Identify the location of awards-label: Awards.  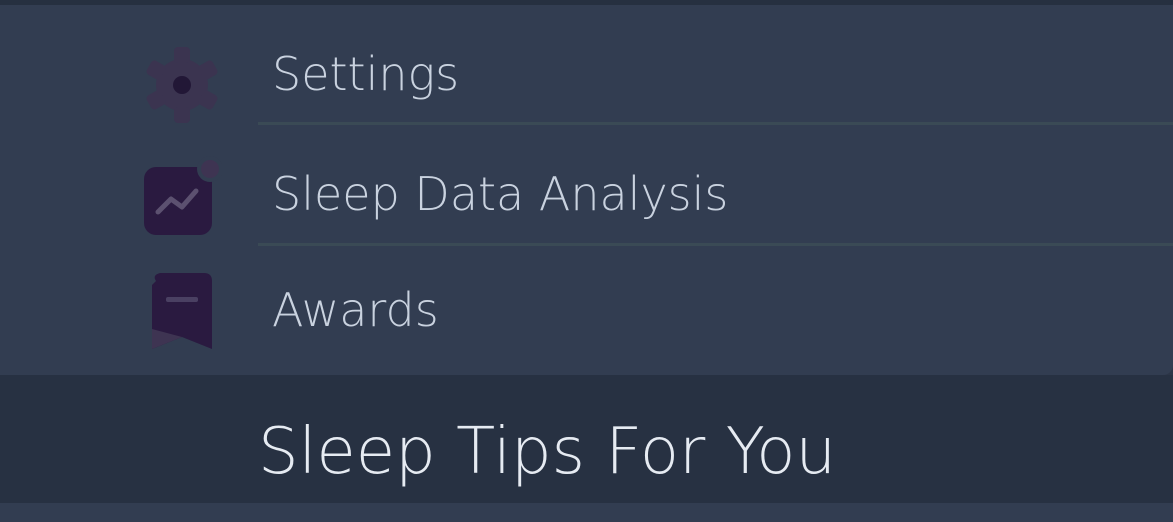
(355, 310).